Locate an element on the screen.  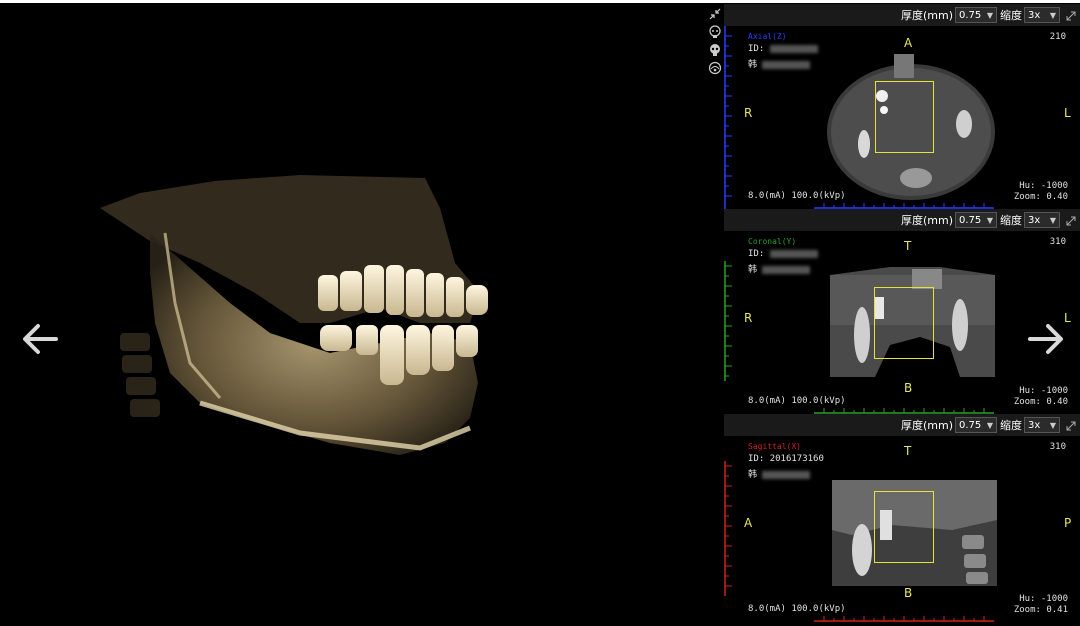
orientation-top: A is located at coordinates (908, 43).